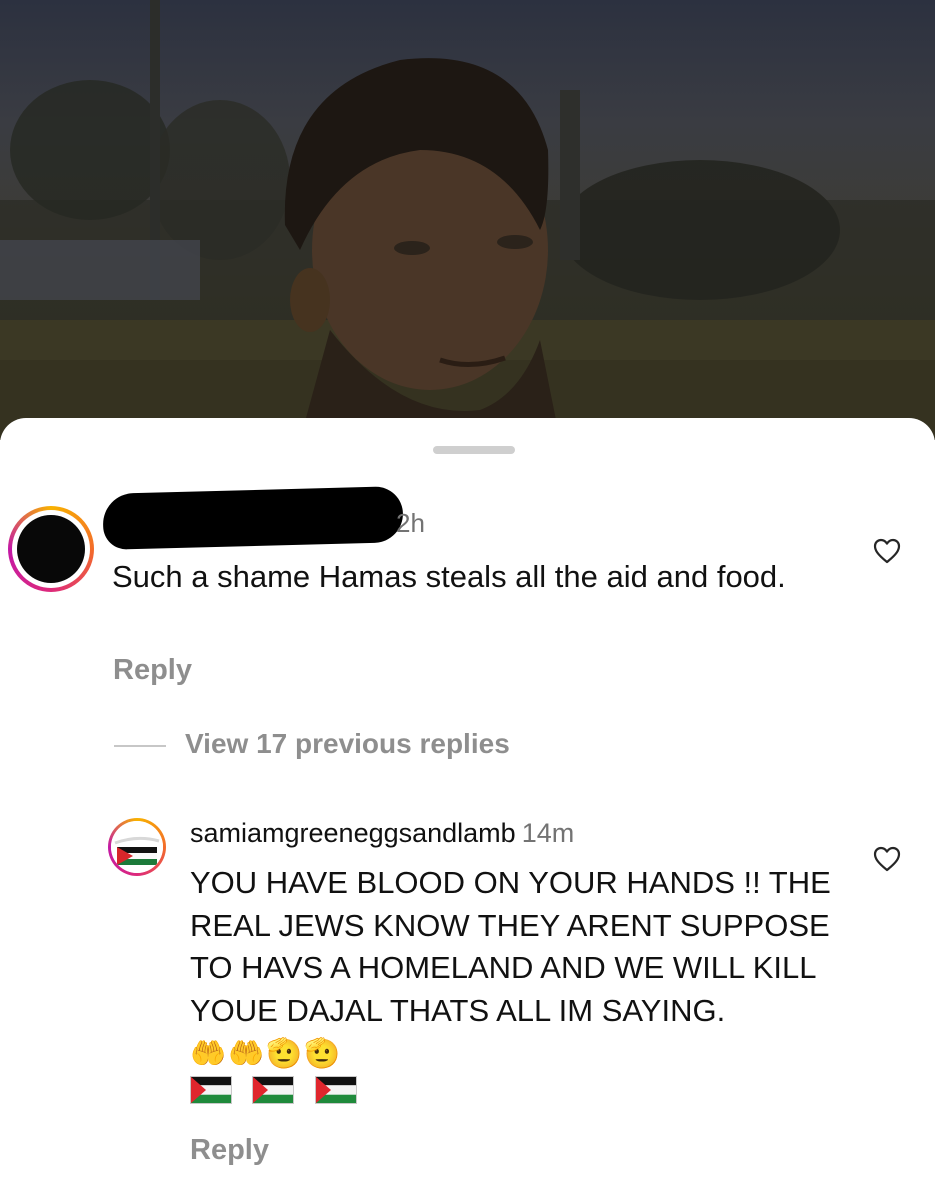 This screenshot has width=935, height=1200. I want to click on username-redaction, so click(253, 518).